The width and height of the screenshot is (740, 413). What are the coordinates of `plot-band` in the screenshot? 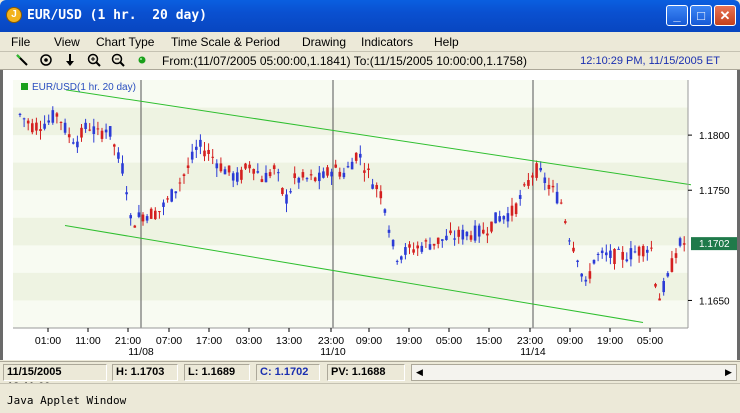 It's located at (350, 121).